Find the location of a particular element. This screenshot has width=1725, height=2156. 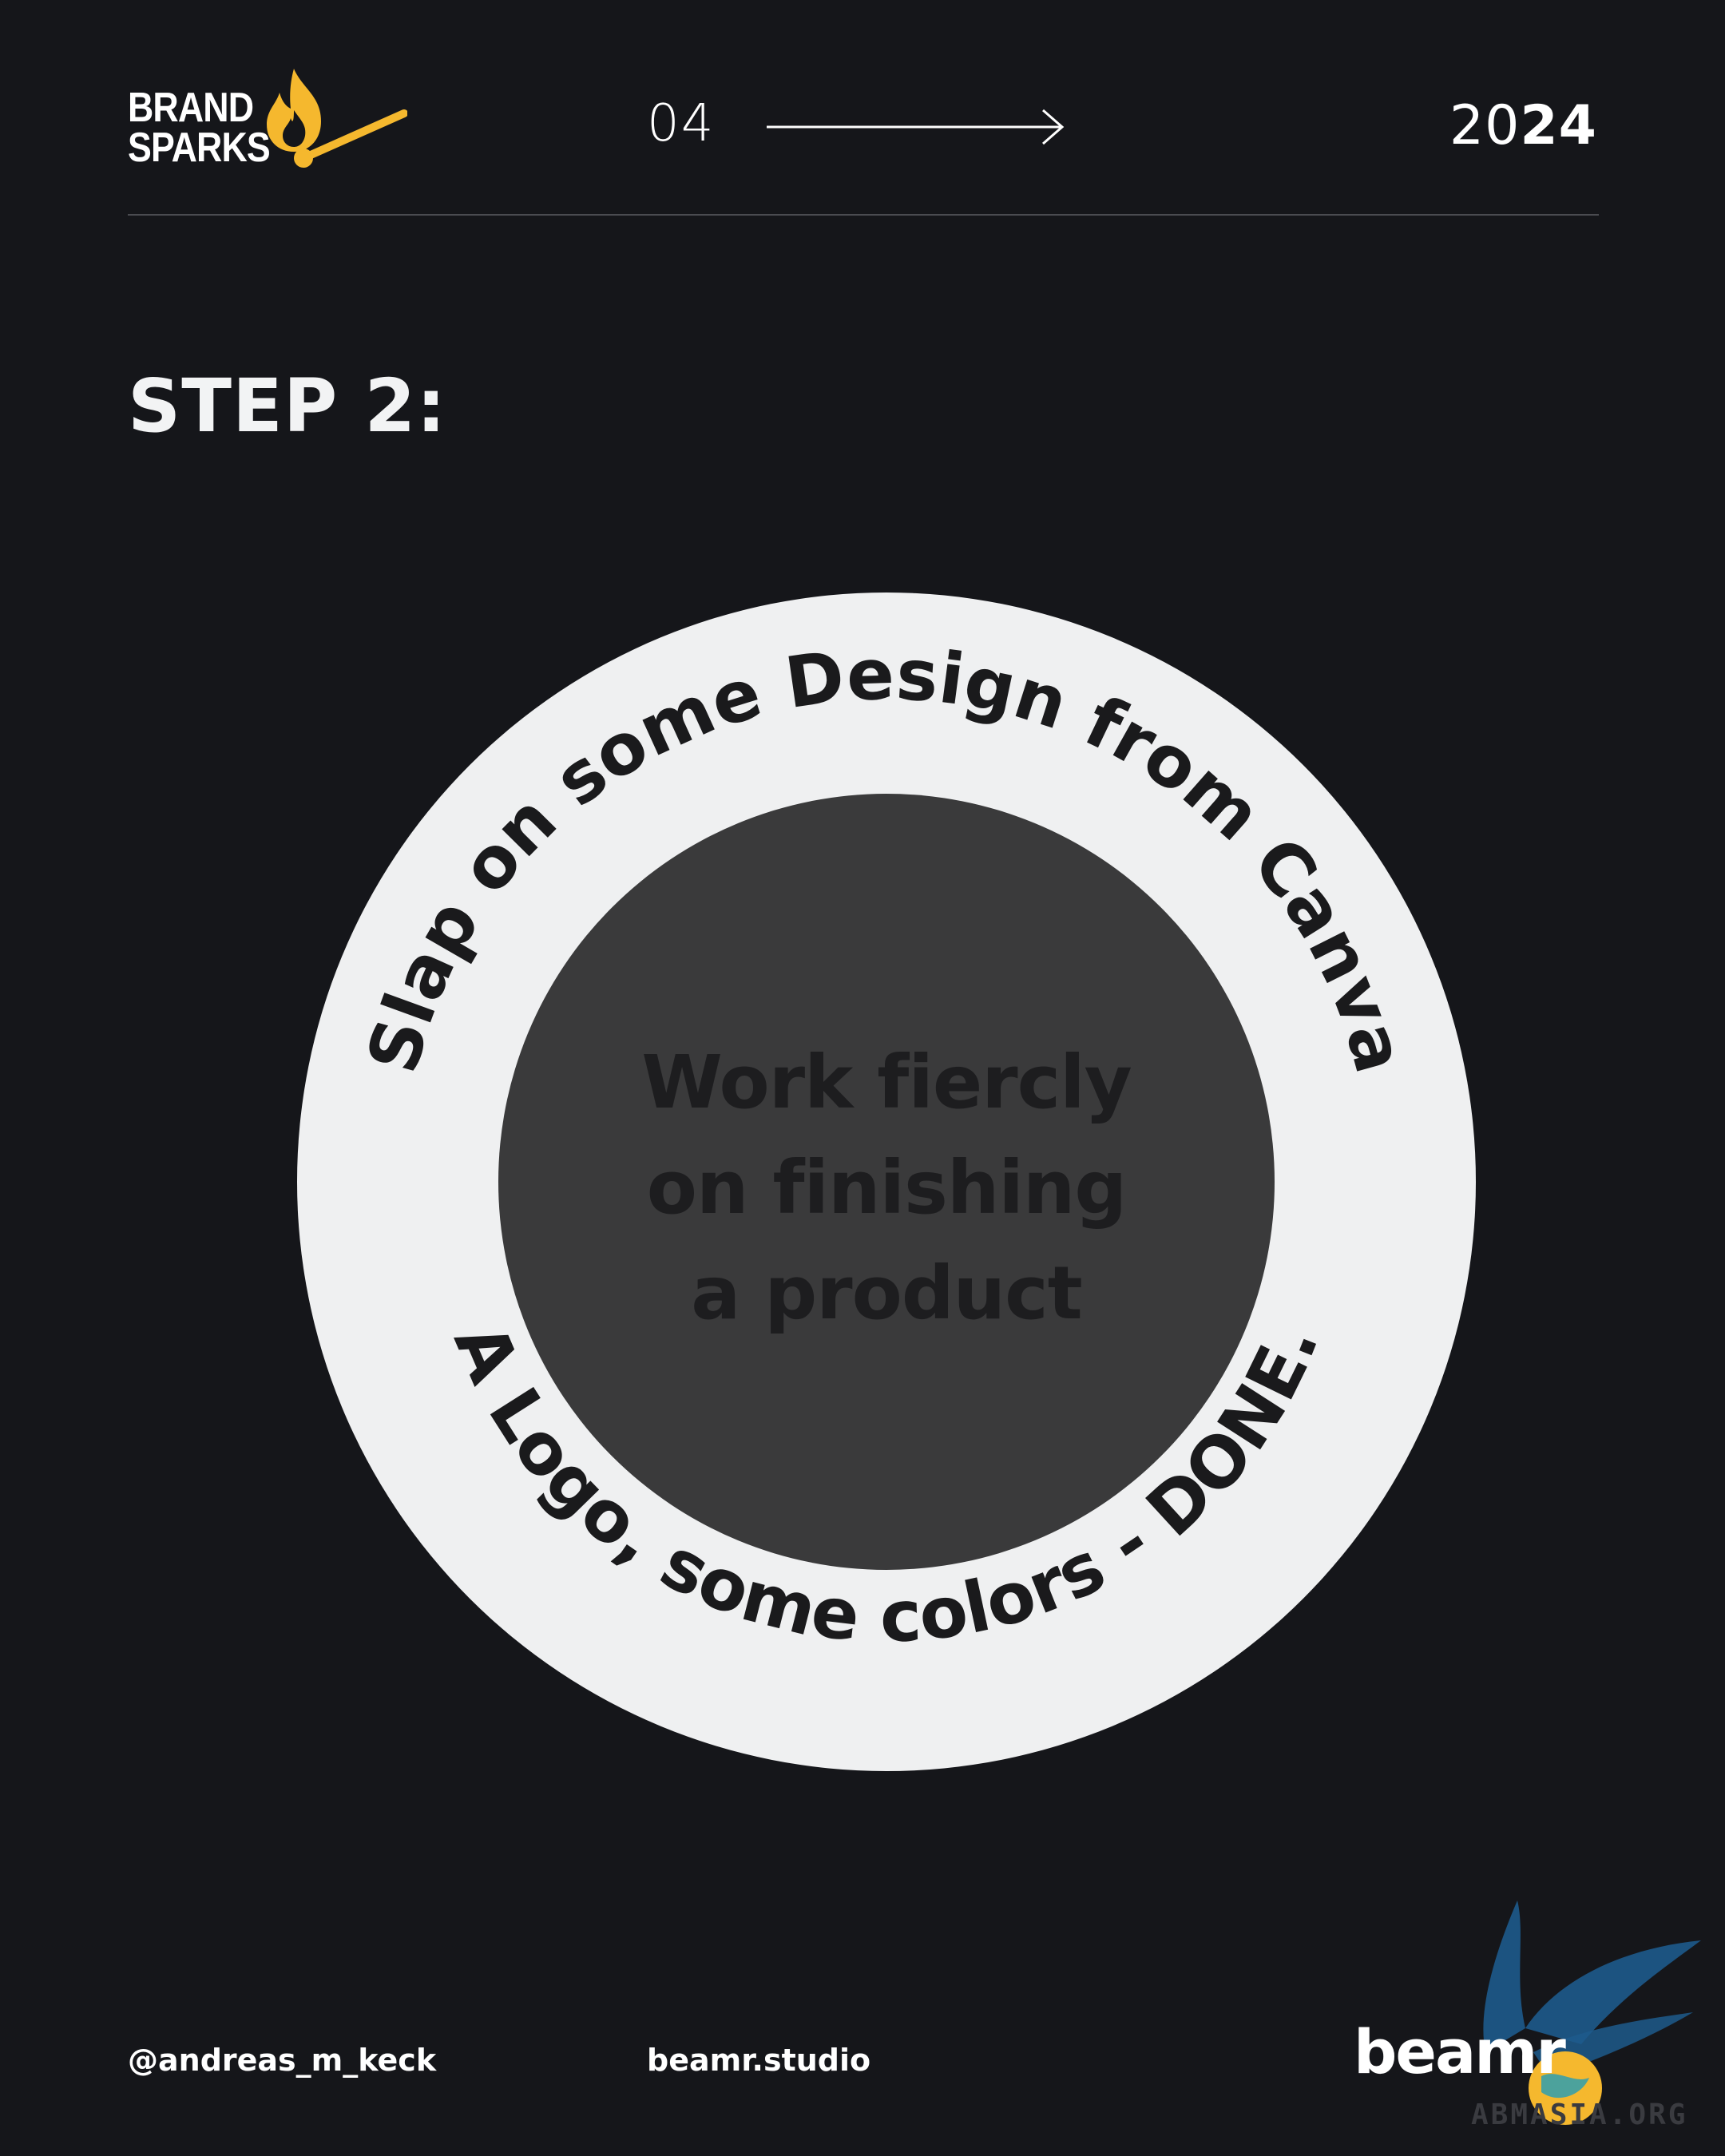

inner-line-3: a product is located at coordinates (887, 1293).